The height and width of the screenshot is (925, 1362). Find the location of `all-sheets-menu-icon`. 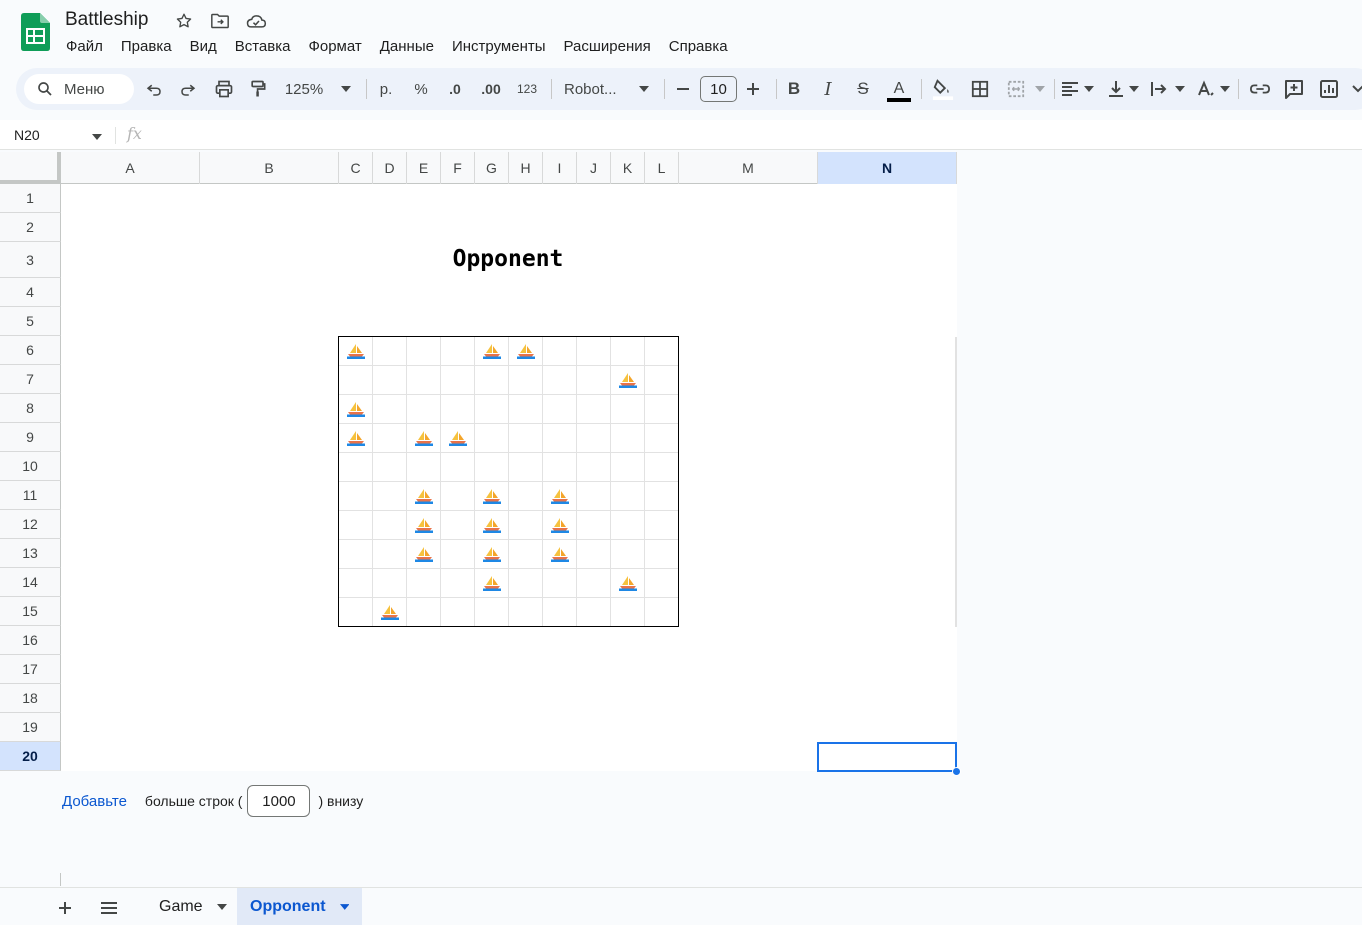

all-sheets-menu-icon is located at coordinates (109, 908).